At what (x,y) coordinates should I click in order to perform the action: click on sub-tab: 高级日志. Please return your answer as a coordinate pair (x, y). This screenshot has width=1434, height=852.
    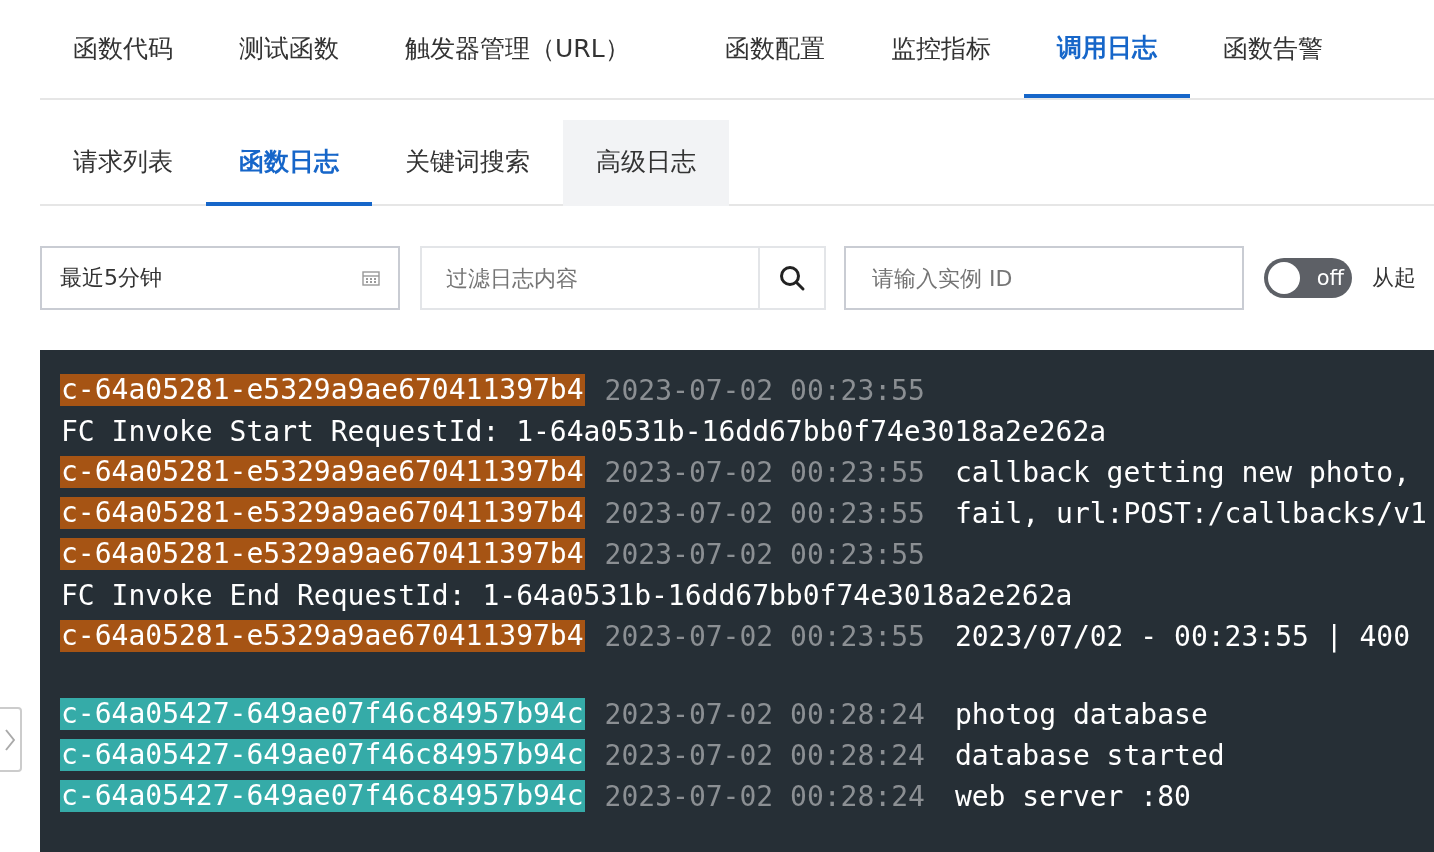
    Looking at the image, I should click on (646, 163).